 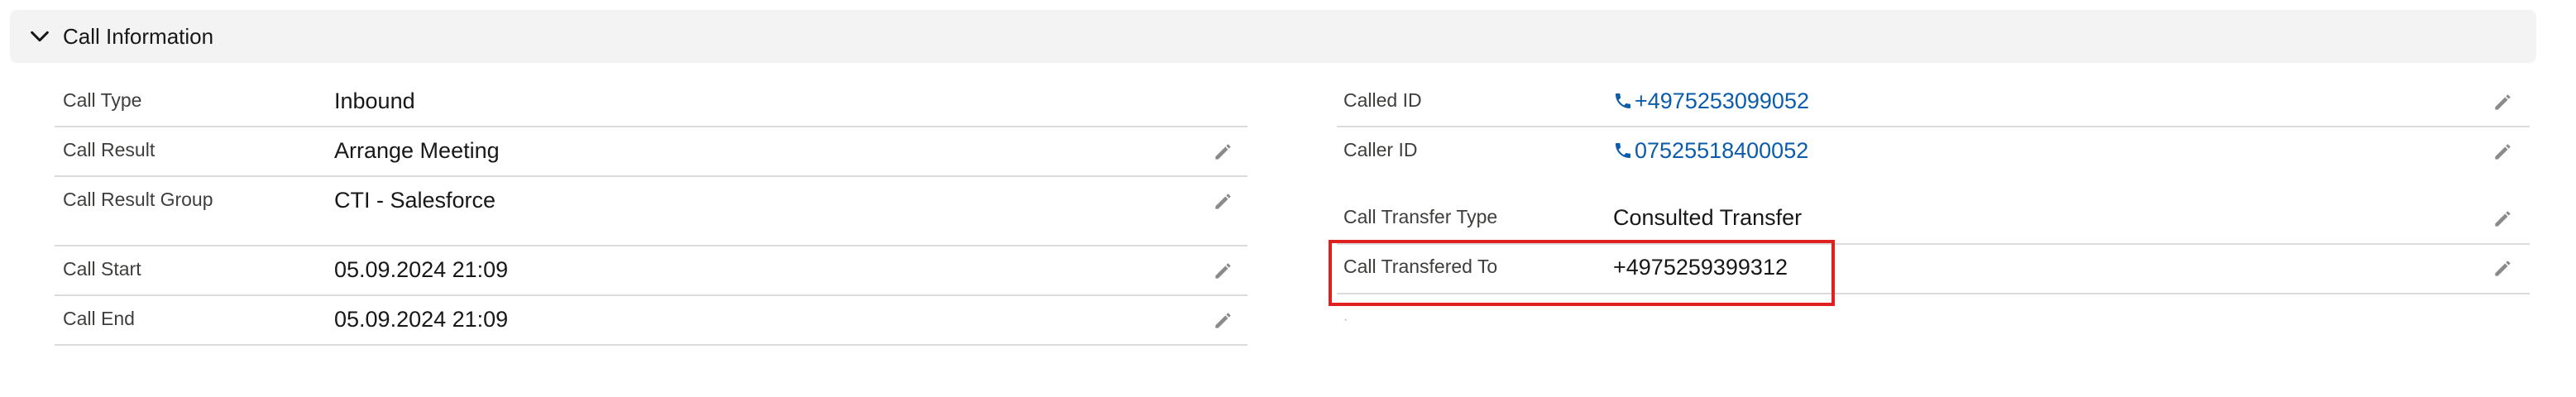 I want to click on field-label: Call End, so click(x=99, y=318).